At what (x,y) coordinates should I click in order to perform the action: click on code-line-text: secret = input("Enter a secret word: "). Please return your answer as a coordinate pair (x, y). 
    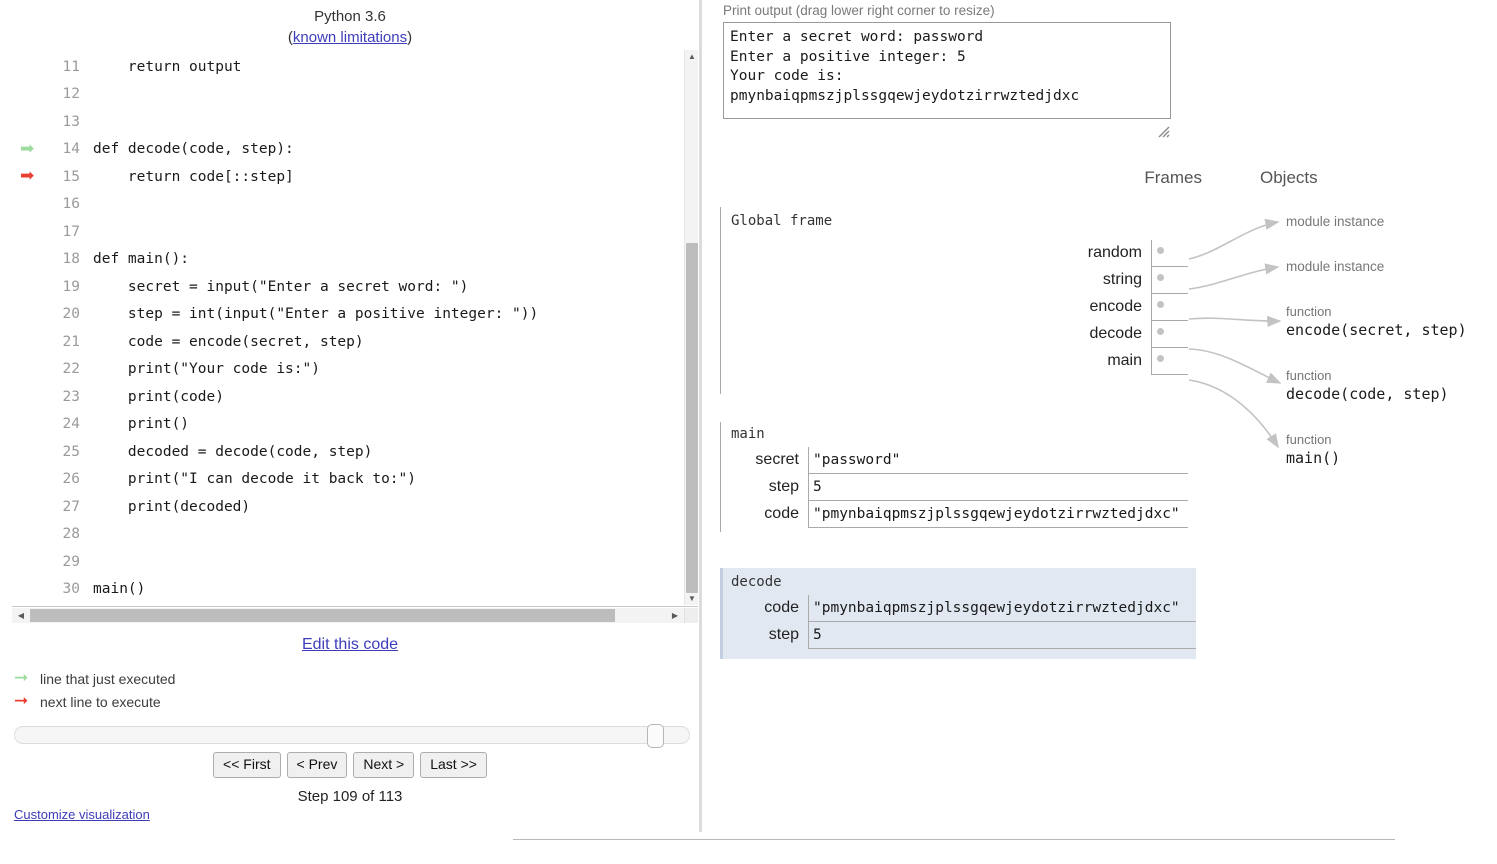
    Looking at the image, I should click on (281, 286).